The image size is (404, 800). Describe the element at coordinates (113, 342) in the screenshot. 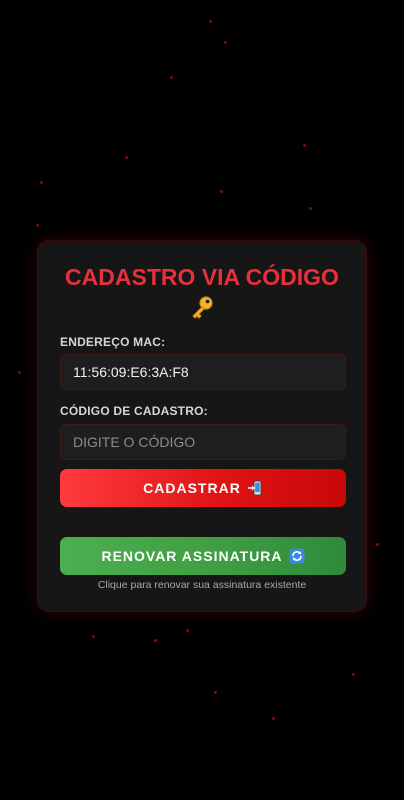

I see `mac-address-label: ENDEREÇO MAC:` at that location.